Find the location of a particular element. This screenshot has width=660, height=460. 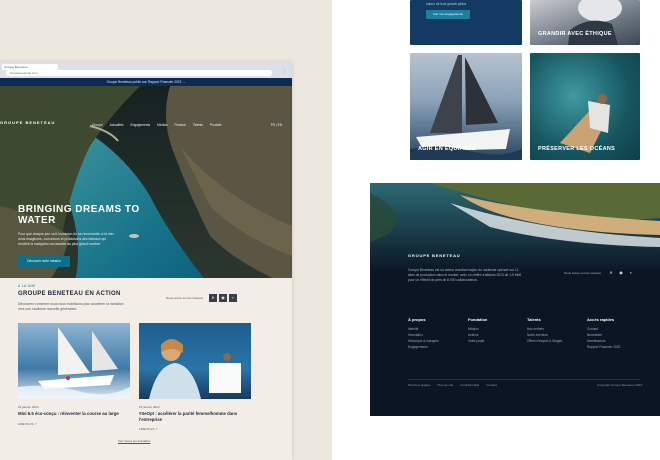

news-social: Nous suivre sur les réseaux ✕ ◉ ▪ is located at coordinates (202, 298).